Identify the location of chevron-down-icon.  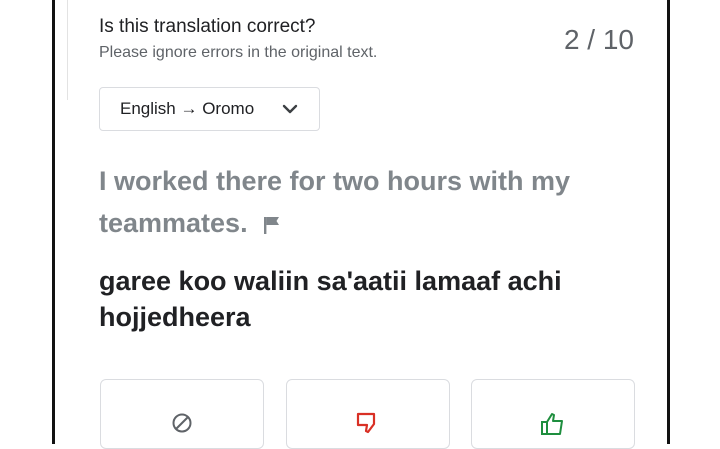
(290, 109).